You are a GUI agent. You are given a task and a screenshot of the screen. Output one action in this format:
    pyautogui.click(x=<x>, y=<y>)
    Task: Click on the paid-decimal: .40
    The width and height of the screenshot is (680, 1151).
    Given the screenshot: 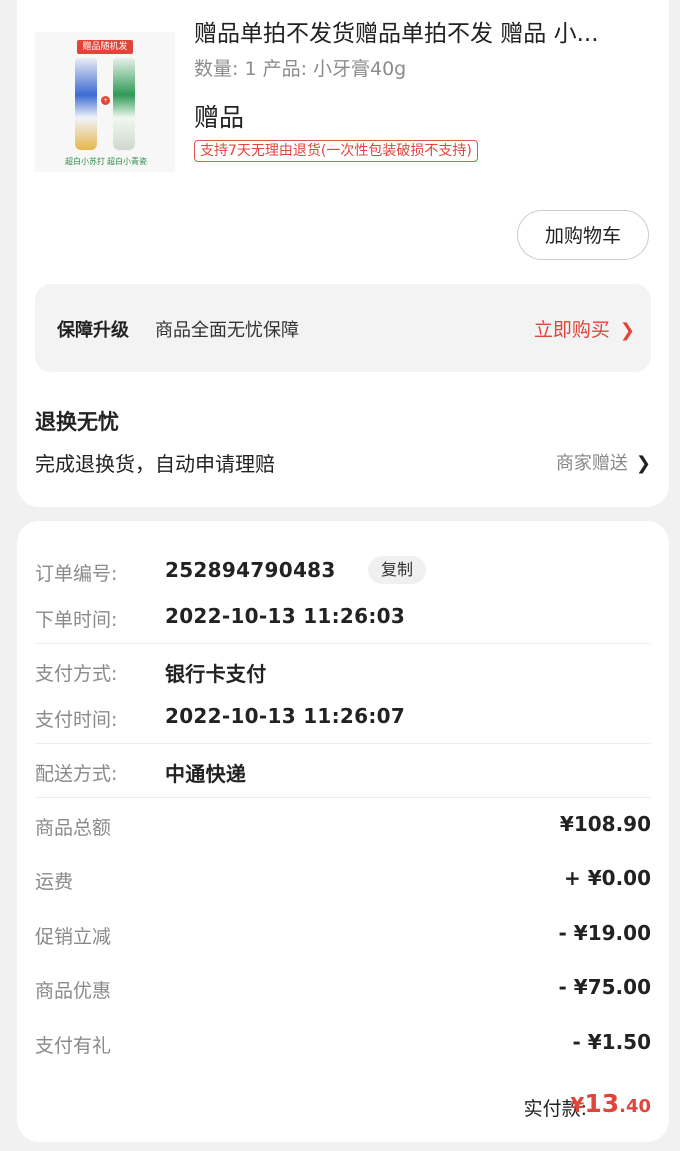 What is the action you would take?
    pyautogui.click(x=635, y=1106)
    